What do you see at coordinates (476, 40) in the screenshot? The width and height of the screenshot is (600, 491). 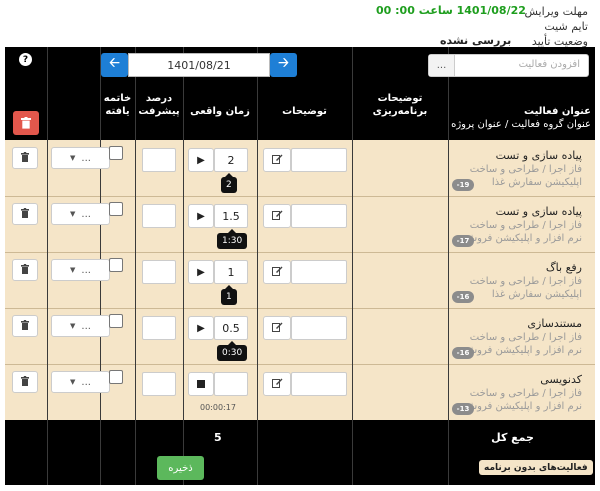 I see `status-value: بررسی نشده` at bounding box center [476, 40].